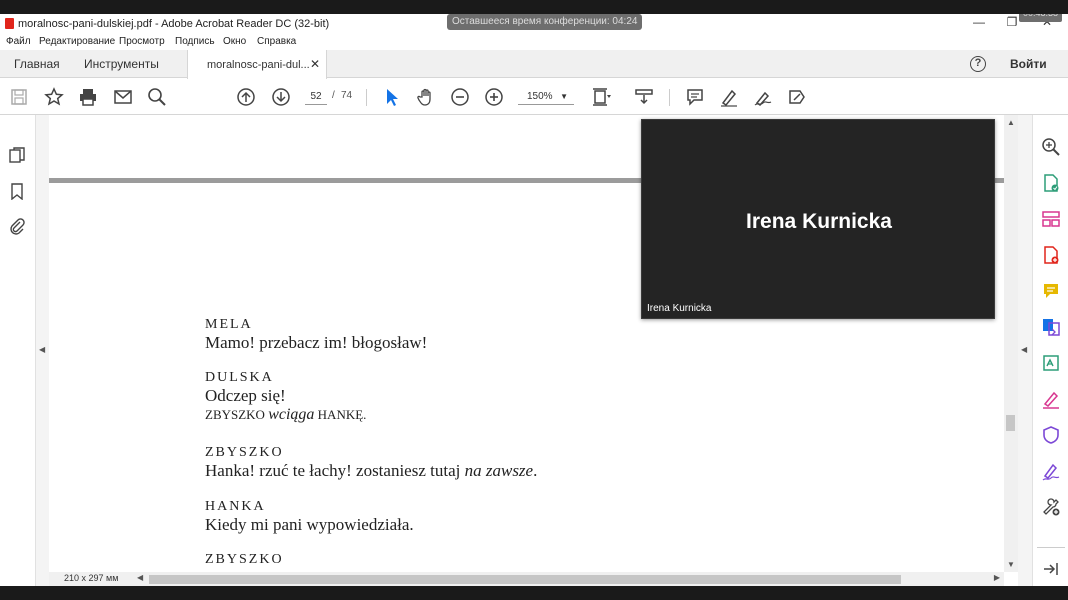 The height and width of the screenshot is (600, 1068). I want to click on edit-pdf-icon, so click(1051, 363).